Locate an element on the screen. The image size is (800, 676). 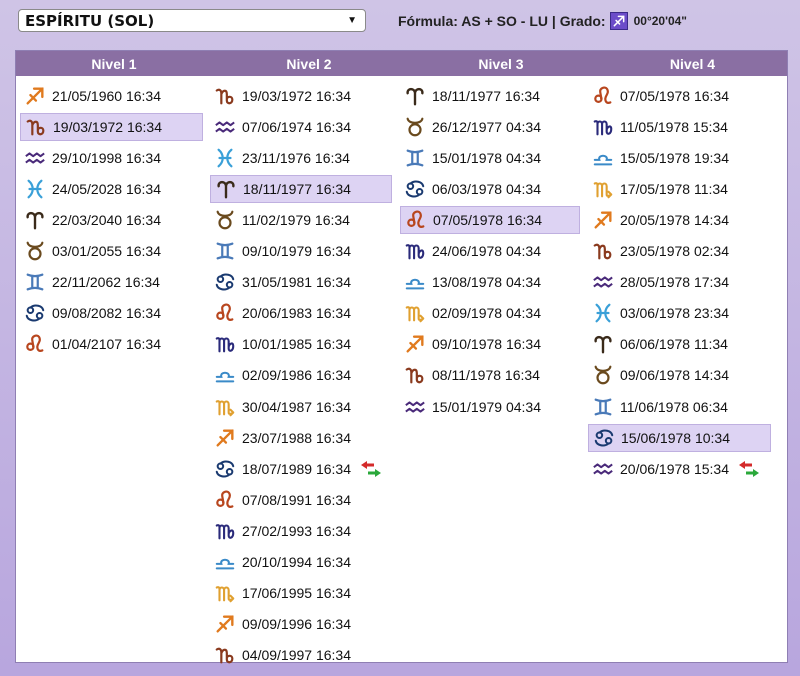
period-row: 15/01/1978 04:34 is located at coordinates (490, 158).